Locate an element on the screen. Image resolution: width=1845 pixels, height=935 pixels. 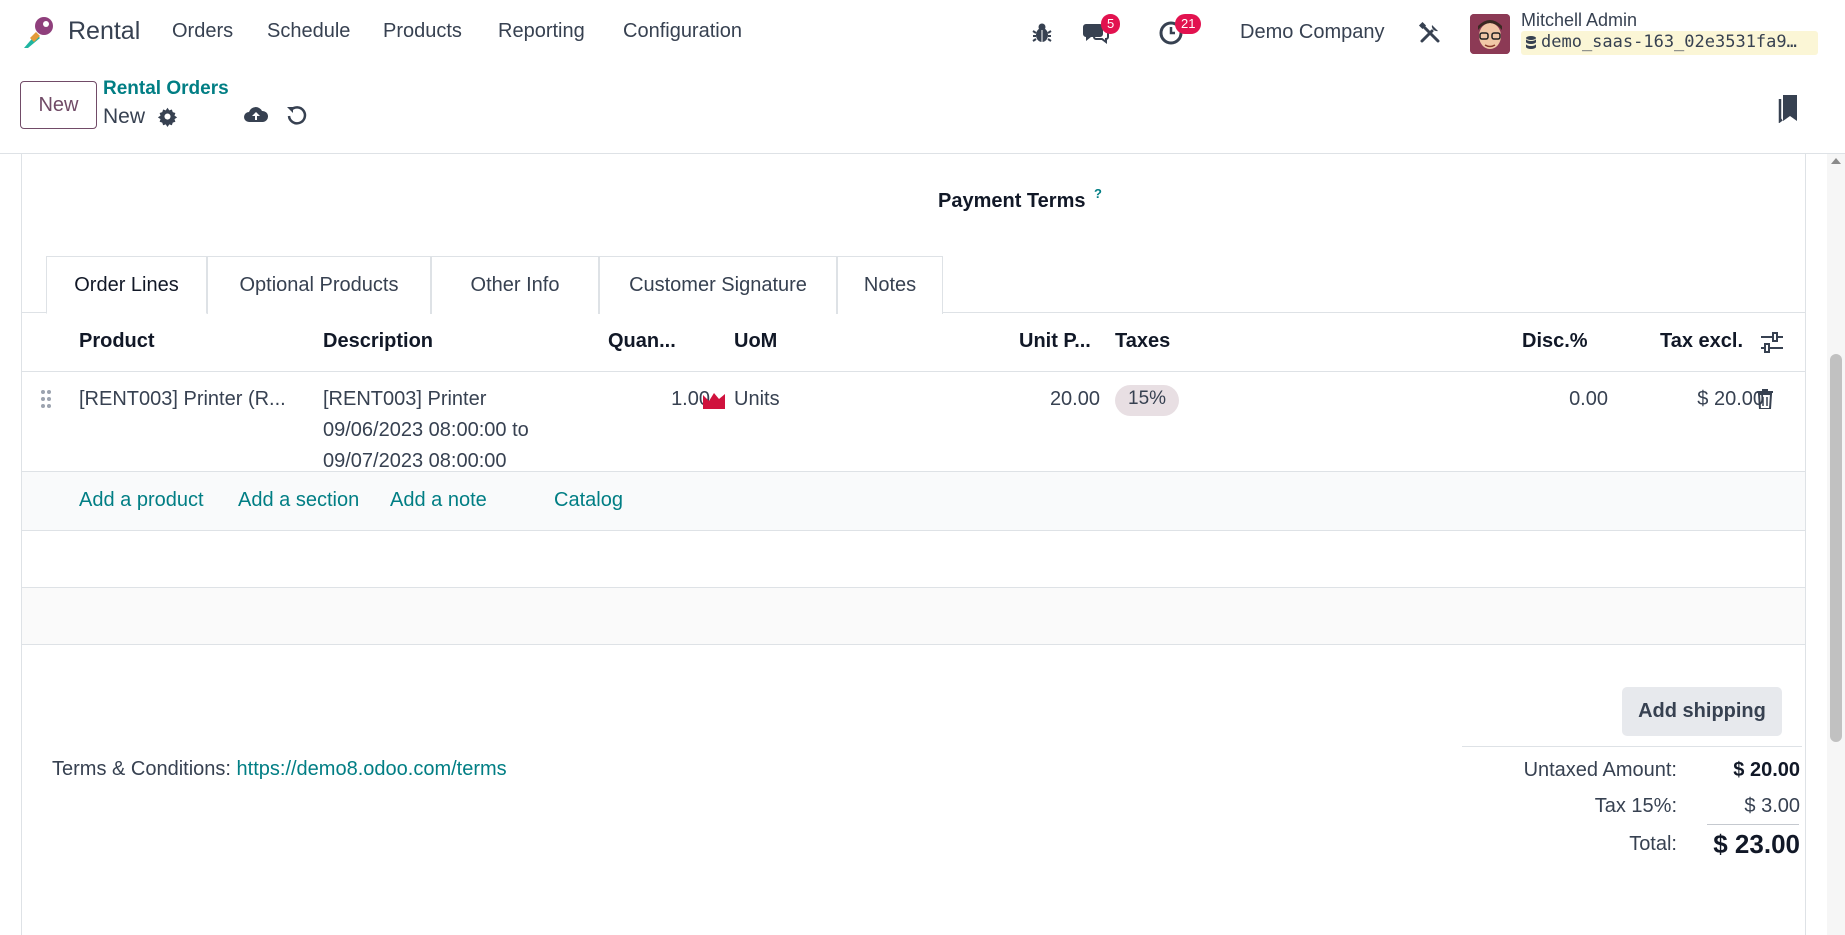
terms-link: https://demo8.odoo.com/terms is located at coordinates (372, 769).